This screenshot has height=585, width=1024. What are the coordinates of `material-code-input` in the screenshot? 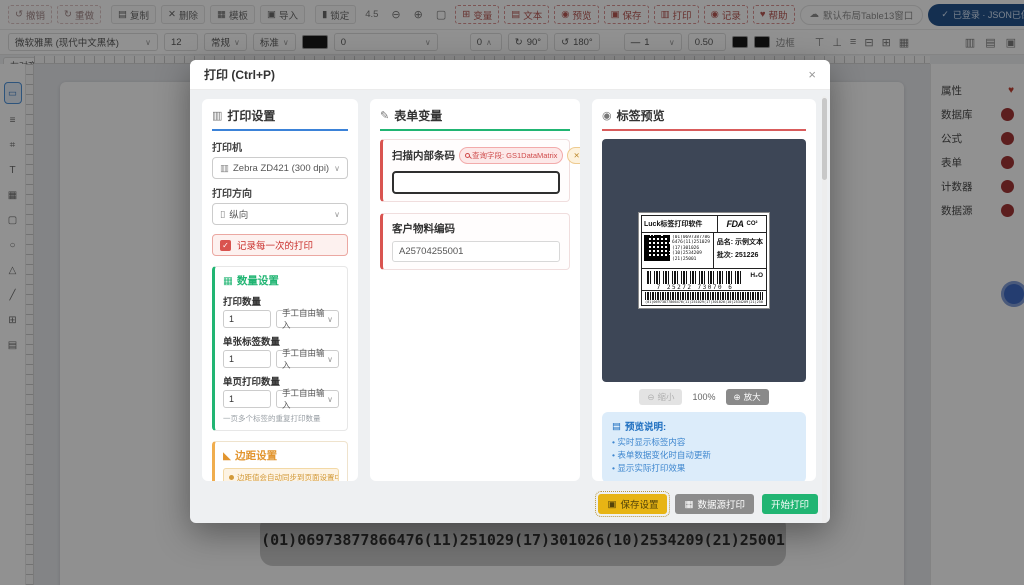 It's located at (476, 251).